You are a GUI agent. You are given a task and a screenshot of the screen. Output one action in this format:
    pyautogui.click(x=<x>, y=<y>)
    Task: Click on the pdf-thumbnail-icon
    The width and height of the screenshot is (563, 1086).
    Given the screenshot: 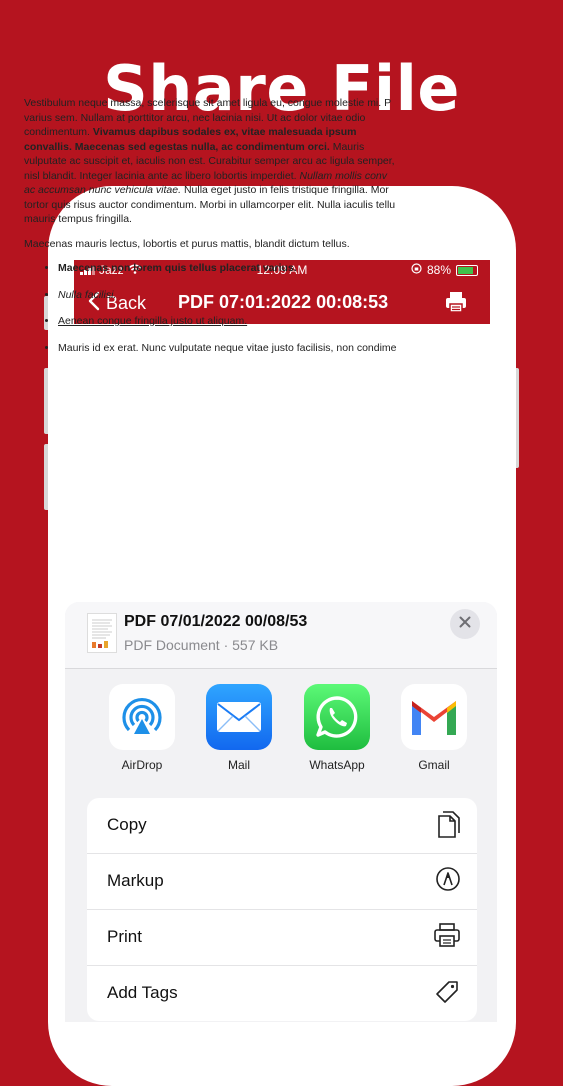 What is the action you would take?
    pyautogui.click(x=102, y=633)
    